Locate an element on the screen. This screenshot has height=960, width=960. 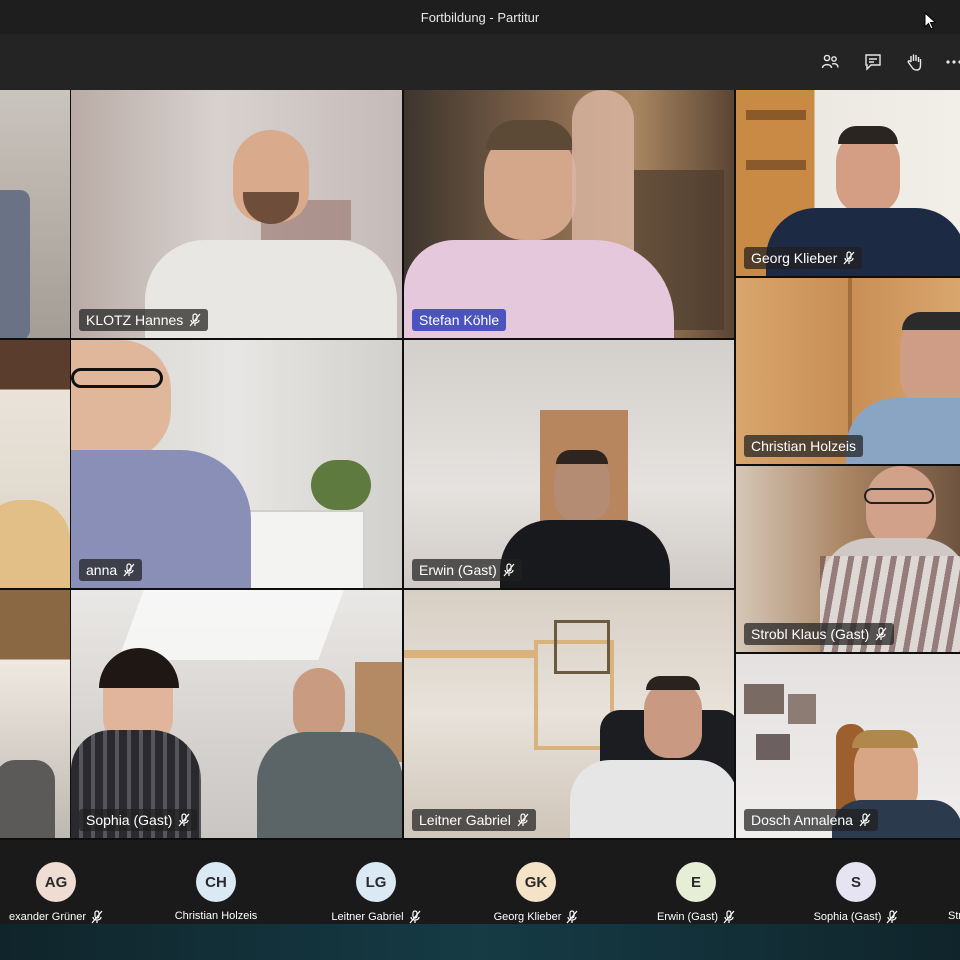
participant-name: Dosch Annalena is located at coordinates (802, 820).